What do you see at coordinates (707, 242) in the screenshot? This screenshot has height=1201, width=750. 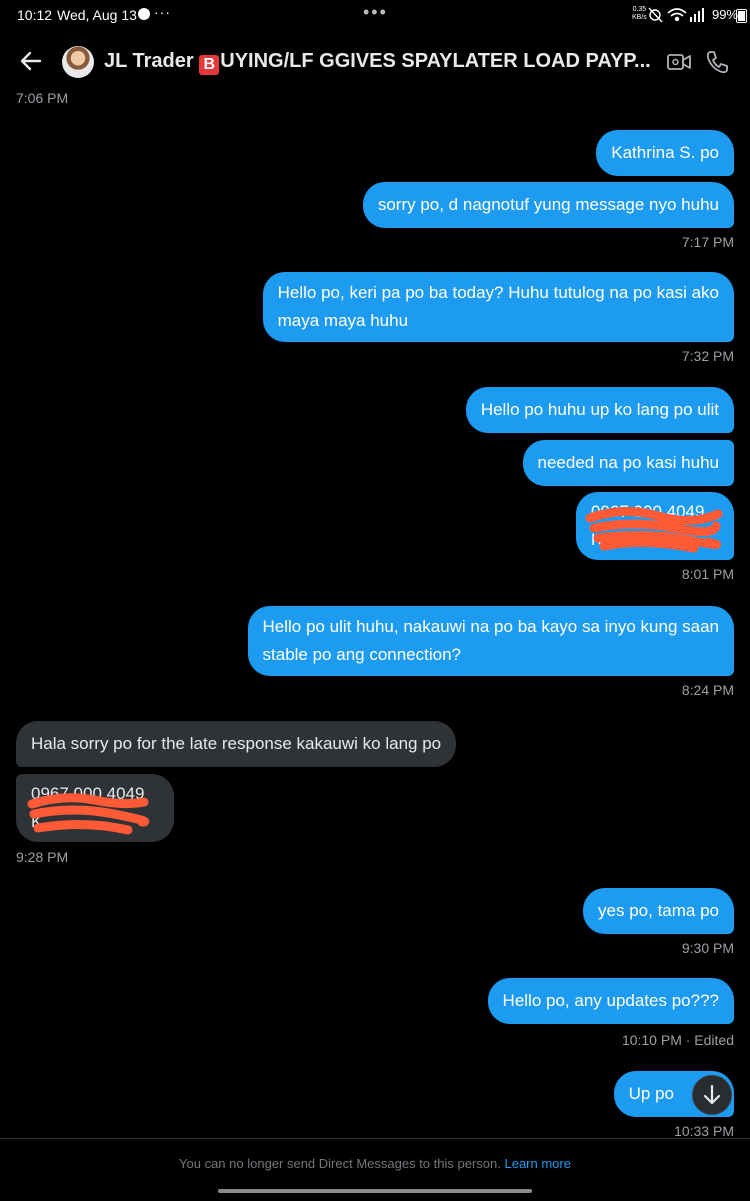 I see `message-timestamp: 7:17 PM` at bounding box center [707, 242].